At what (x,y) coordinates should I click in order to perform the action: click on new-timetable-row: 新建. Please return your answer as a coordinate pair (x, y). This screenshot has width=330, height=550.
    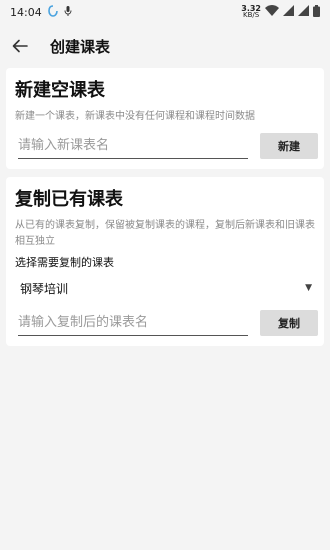
    Looking at the image, I should click on (165, 146).